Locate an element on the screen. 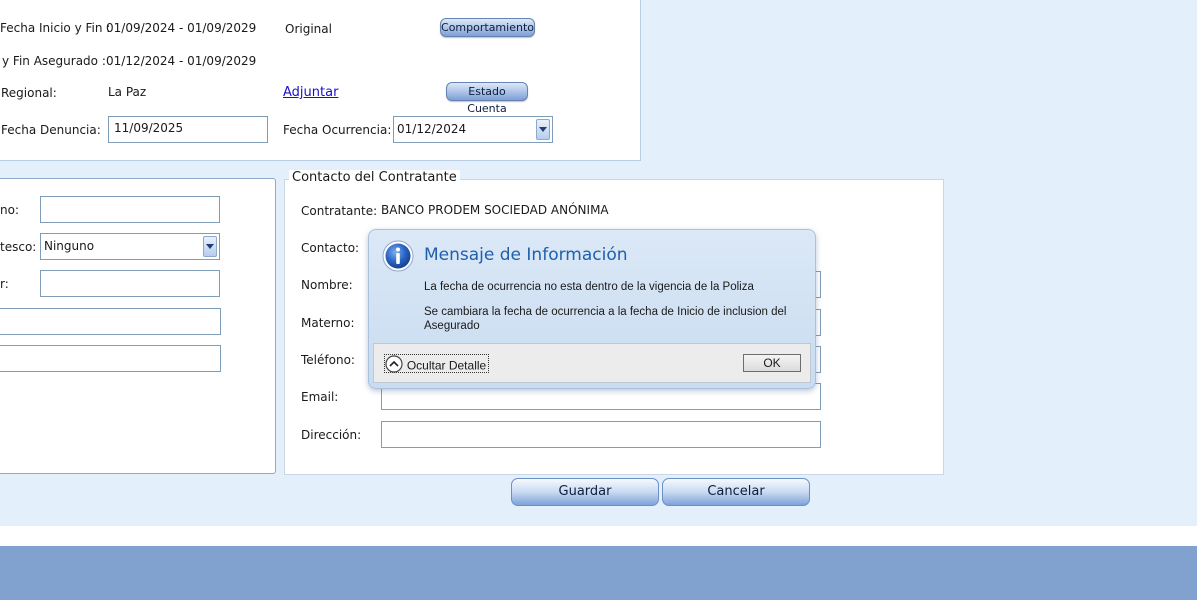 The width and height of the screenshot is (1197, 600). guardar-button: Guardar is located at coordinates (585, 492).